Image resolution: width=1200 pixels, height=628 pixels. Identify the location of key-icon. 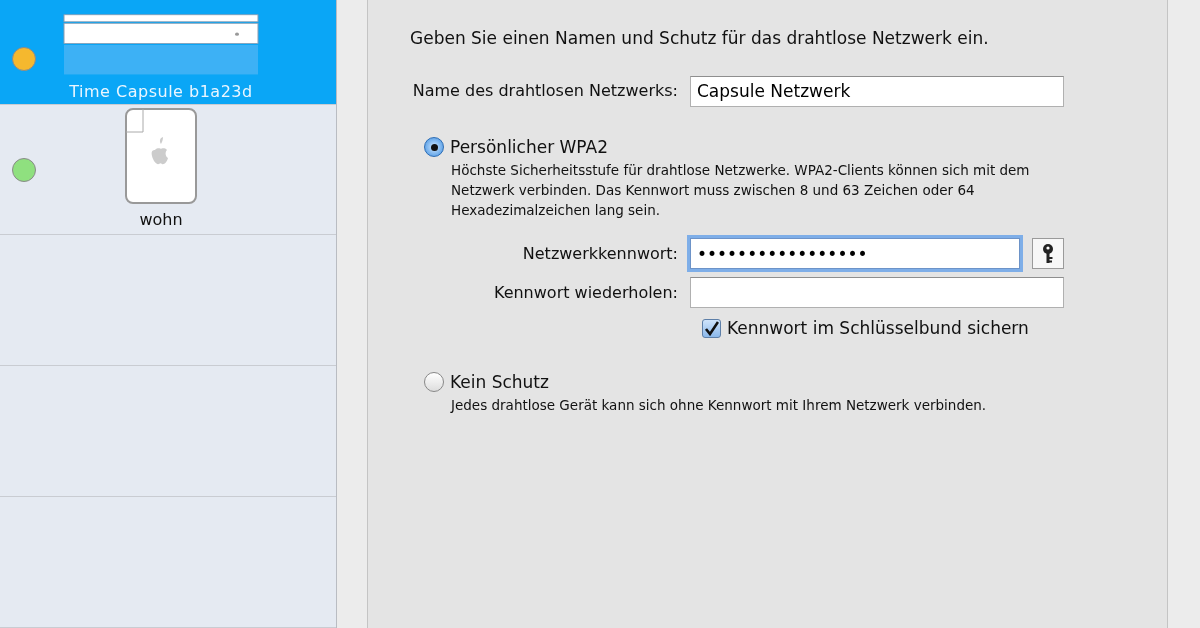
(1048, 253).